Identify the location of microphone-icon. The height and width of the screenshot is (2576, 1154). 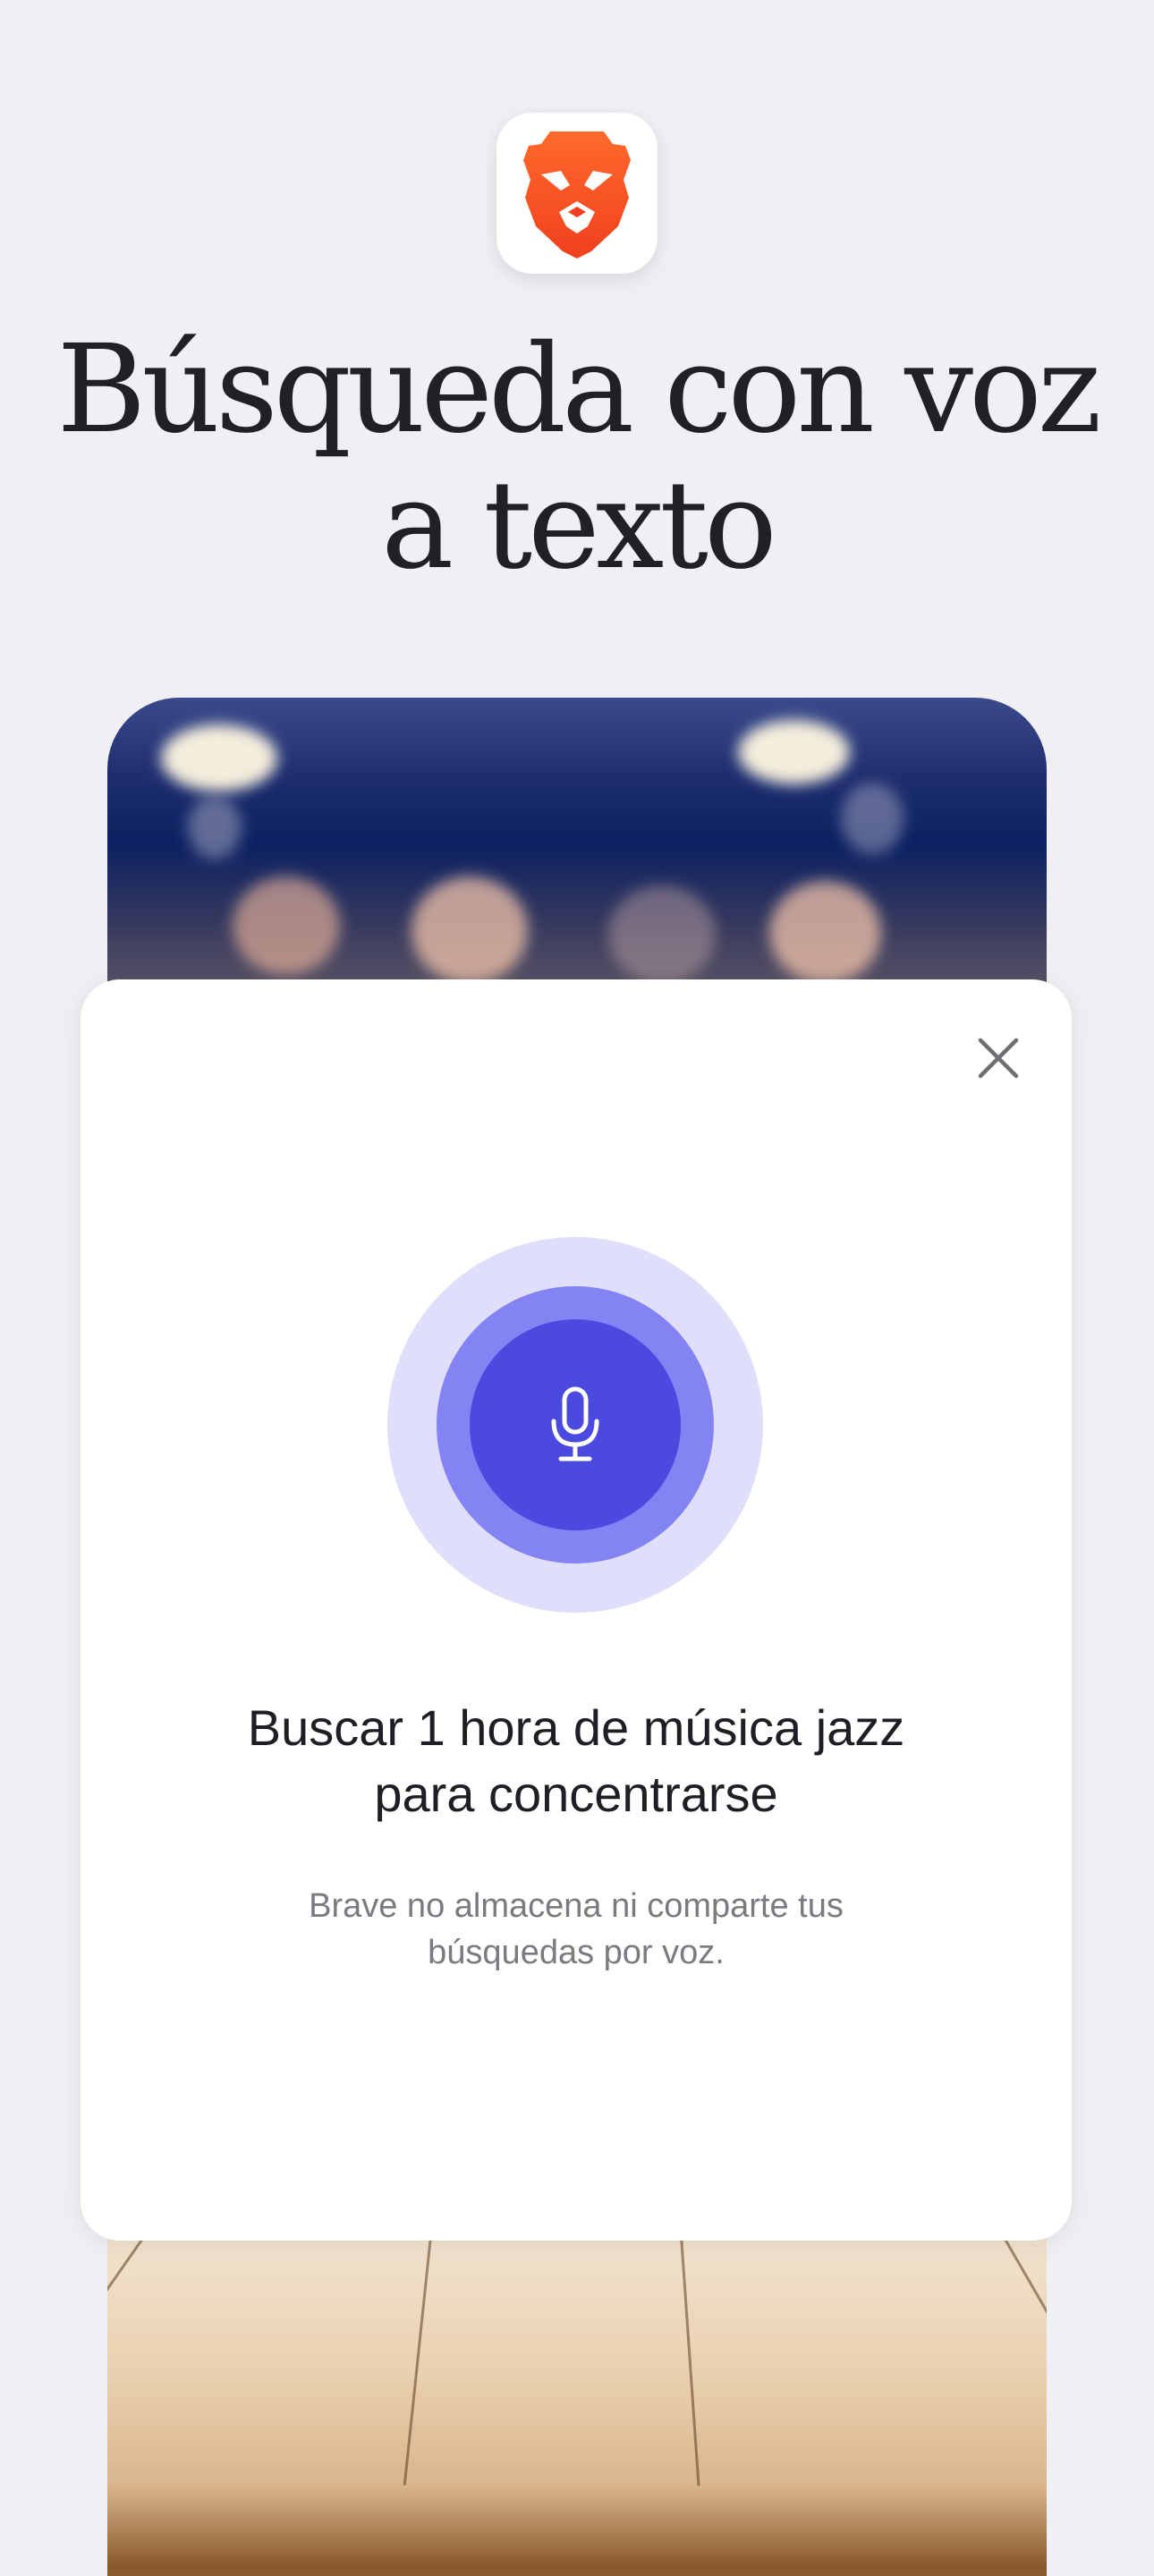
(575, 1424).